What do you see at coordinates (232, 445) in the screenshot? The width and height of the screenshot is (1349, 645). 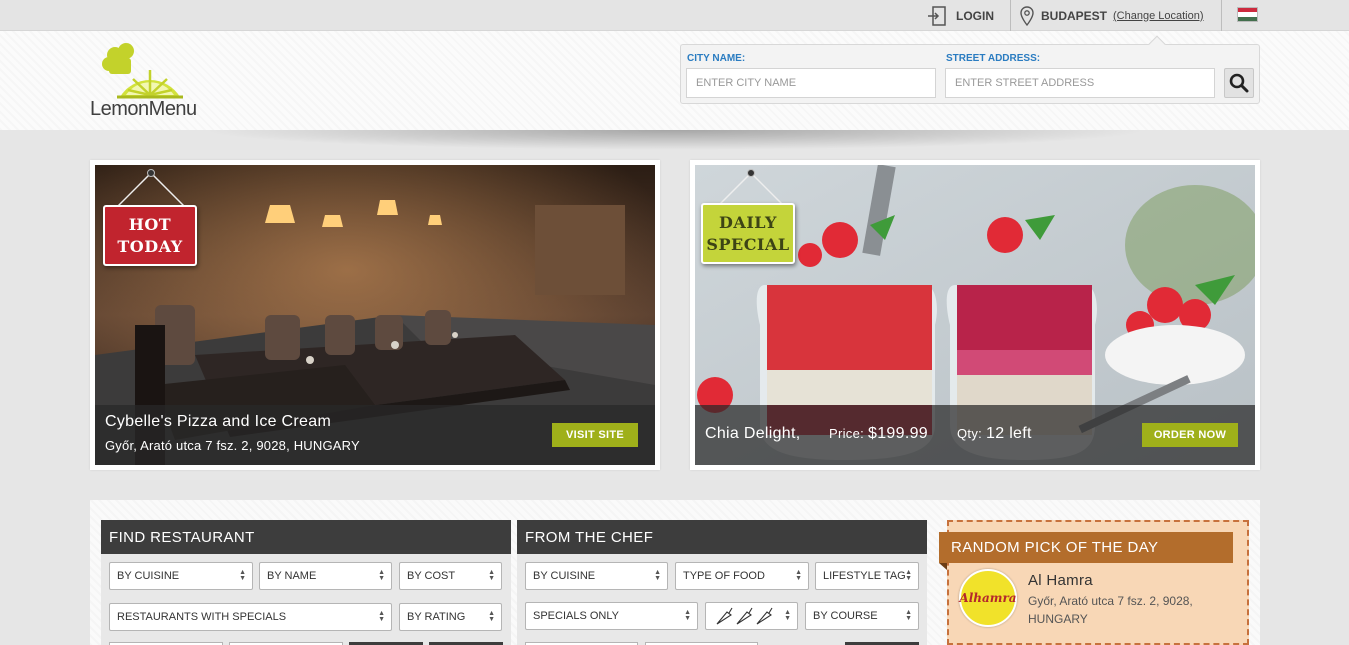 I see `restaurant-address: Győr, Arató utca 7 fsz. 2, 9028, HUNGARY` at bounding box center [232, 445].